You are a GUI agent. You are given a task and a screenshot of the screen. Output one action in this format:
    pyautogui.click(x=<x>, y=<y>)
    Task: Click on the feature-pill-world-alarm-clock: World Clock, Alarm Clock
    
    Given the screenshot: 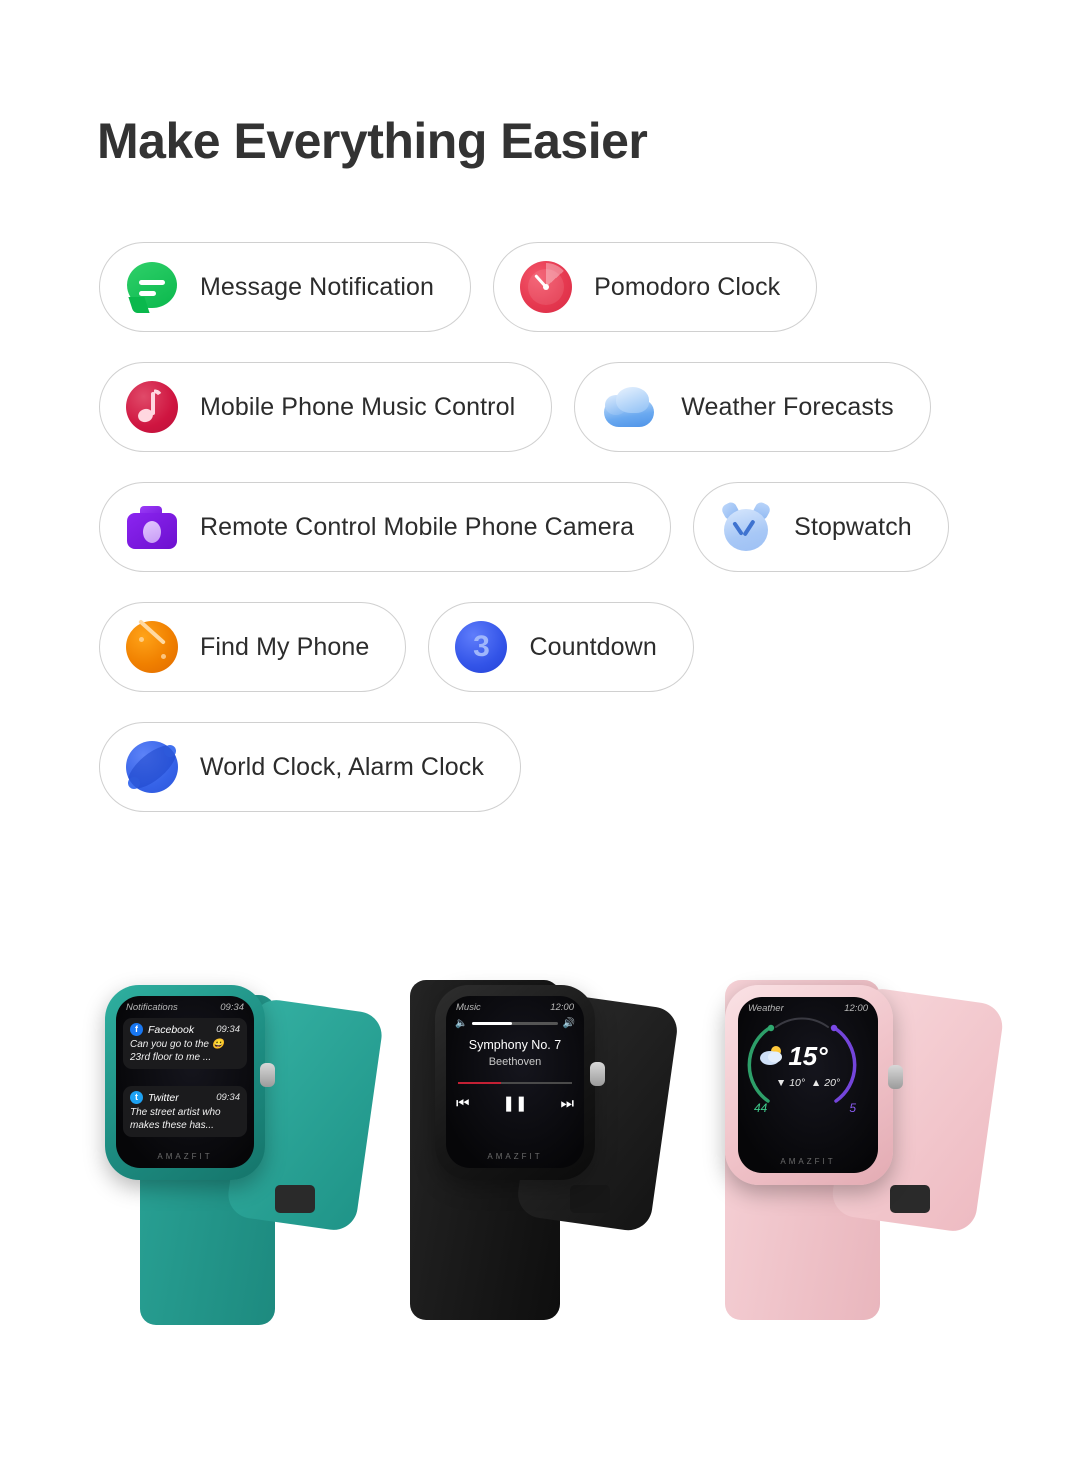 What is the action you would take?
    pyautogui.click(x=310, y=767)
    